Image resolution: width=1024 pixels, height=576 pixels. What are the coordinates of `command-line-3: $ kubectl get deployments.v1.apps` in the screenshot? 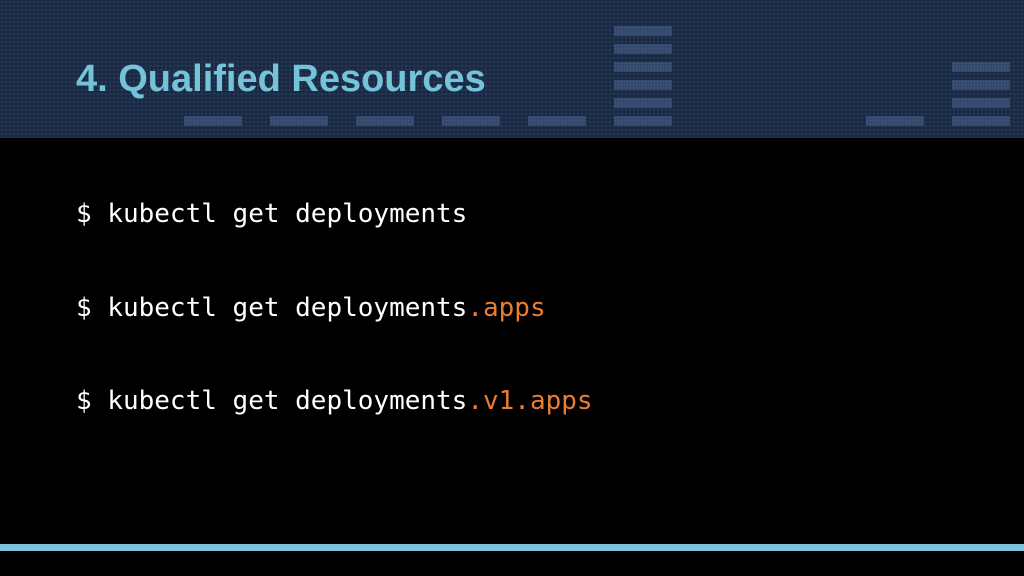 It's located at (334, 401).